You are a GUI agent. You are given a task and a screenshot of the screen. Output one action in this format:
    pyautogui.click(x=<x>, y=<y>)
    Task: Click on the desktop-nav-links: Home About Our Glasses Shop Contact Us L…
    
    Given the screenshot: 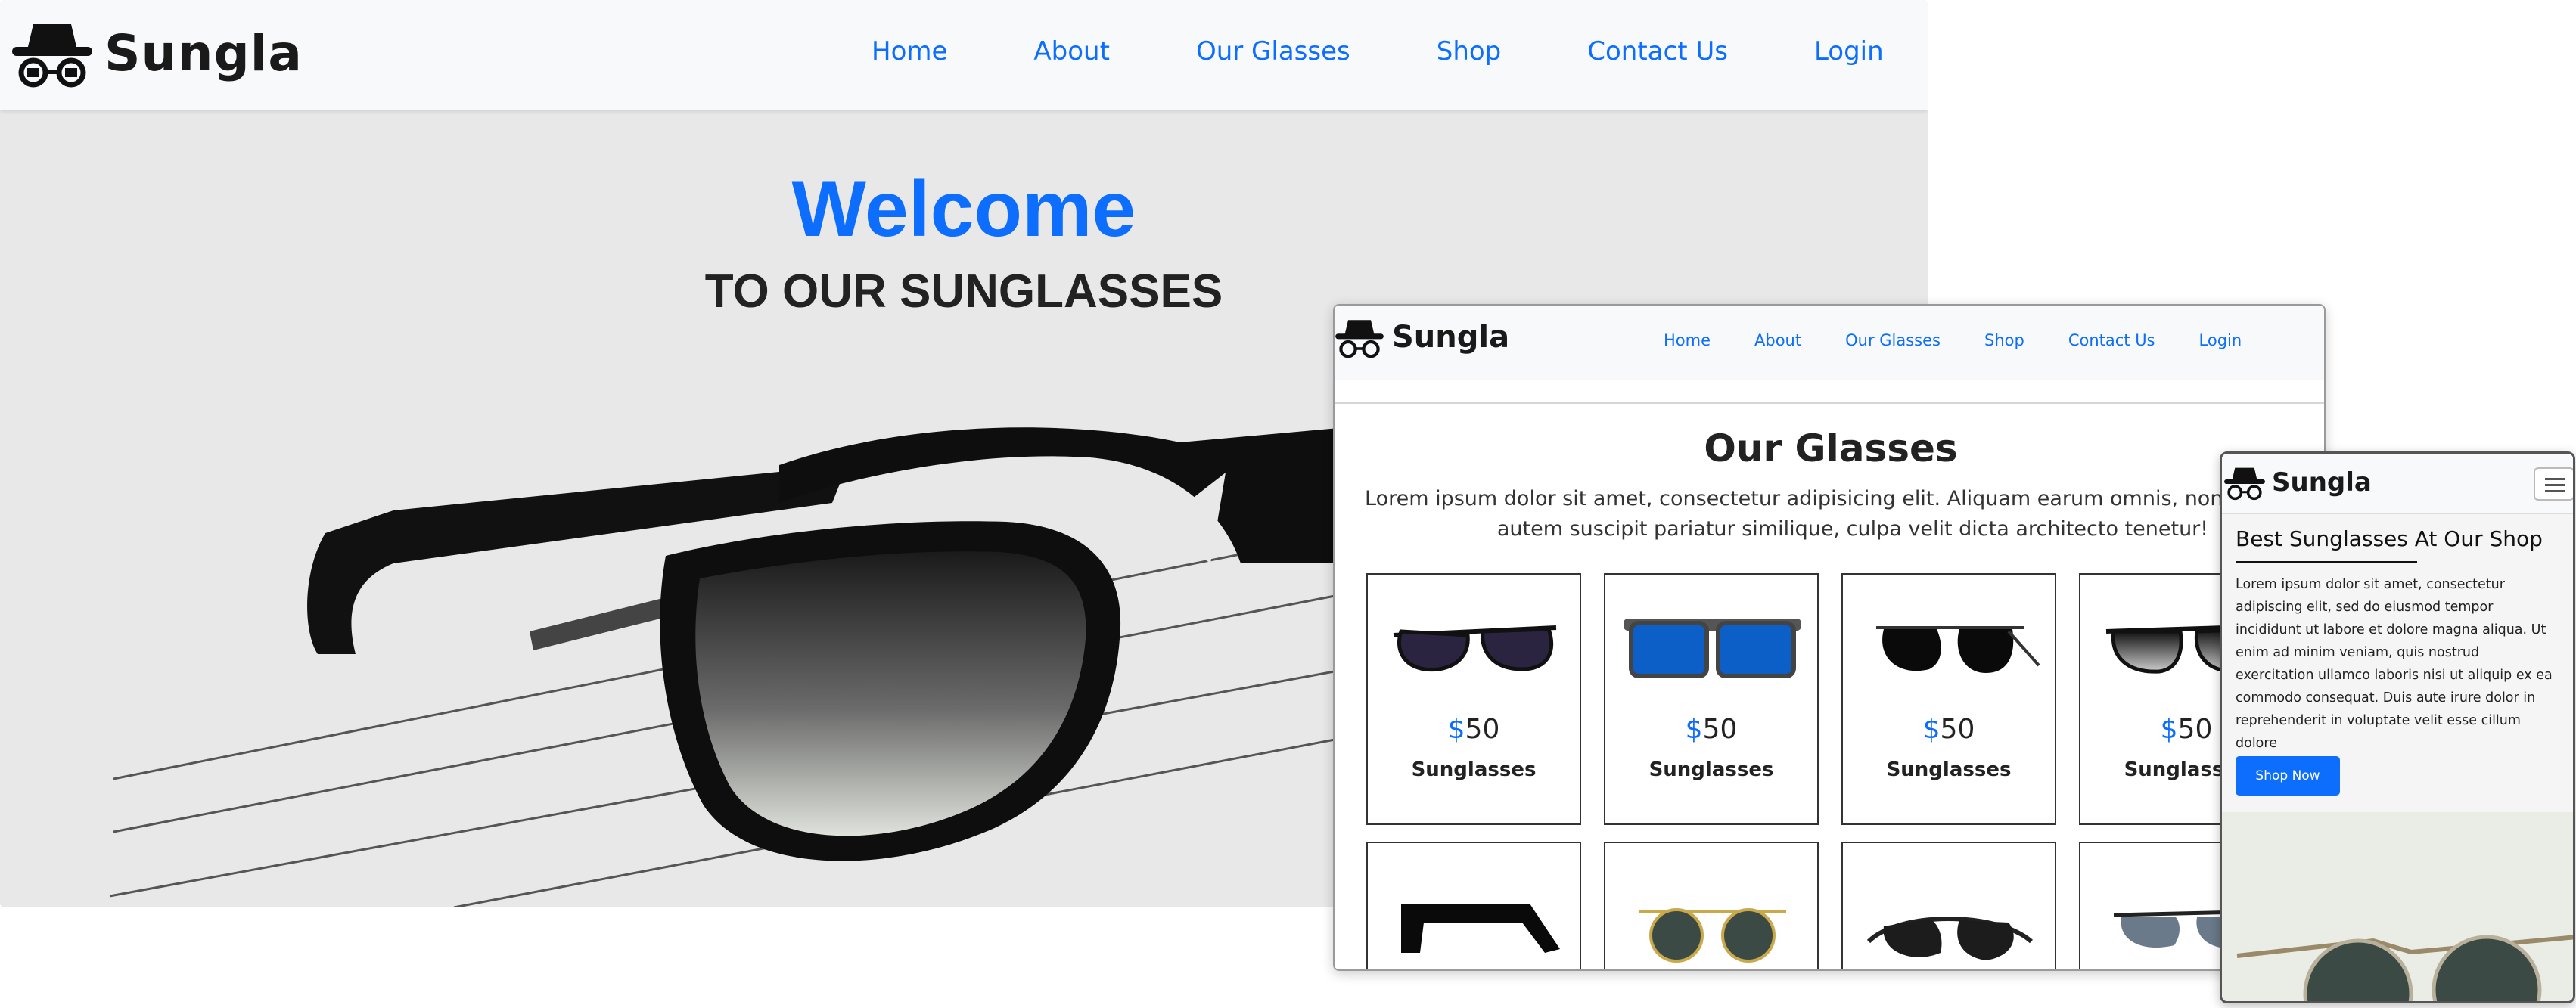 What is the action you would take?
    pyautogui.click(x=1378, y=51)
    